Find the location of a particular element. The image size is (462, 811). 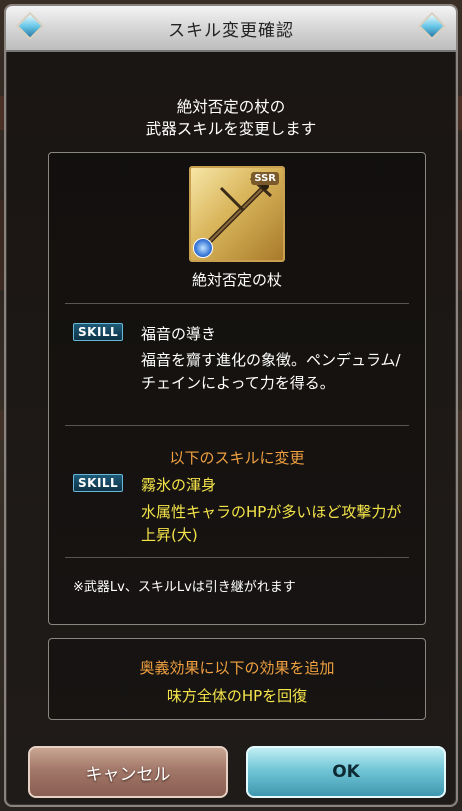

dialog-title: スキル変更確認 is located at coordinates (231, 30).